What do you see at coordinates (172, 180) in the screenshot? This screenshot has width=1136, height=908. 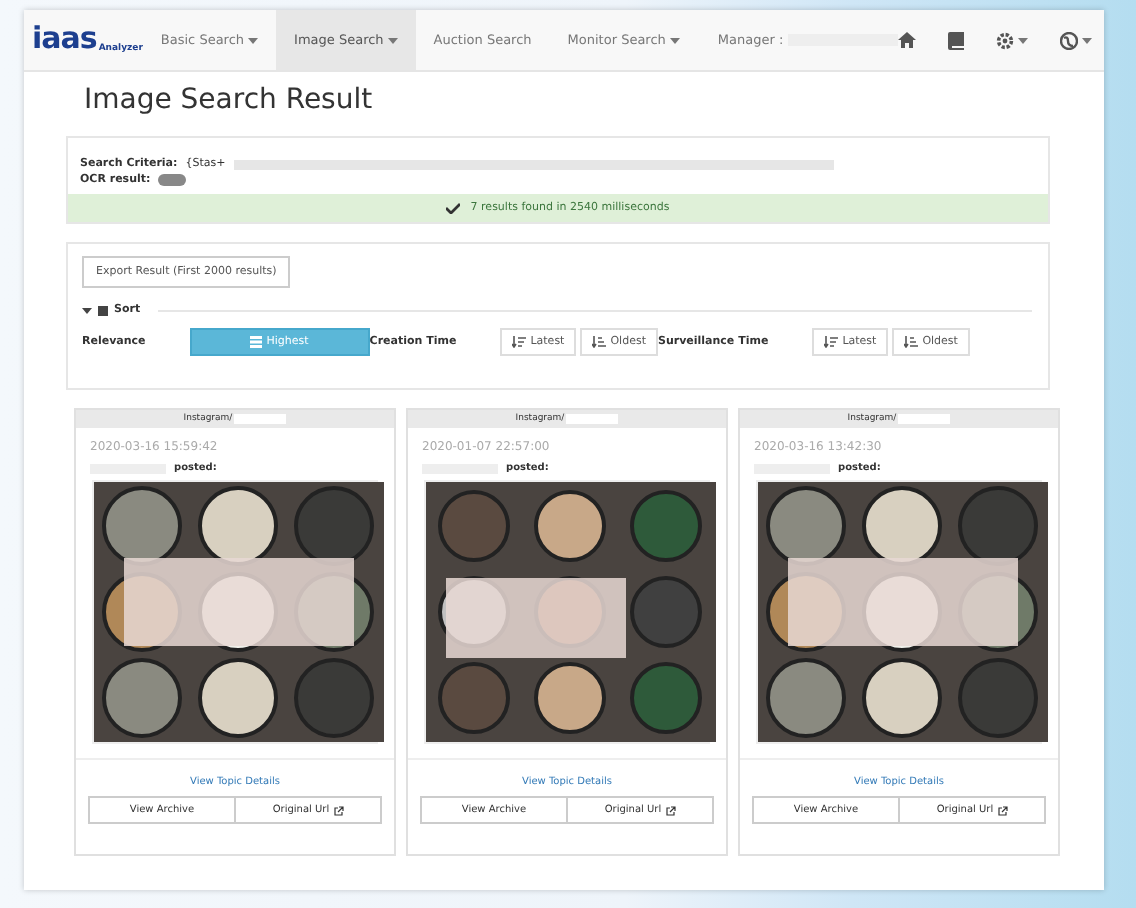 I see `ocr-badge` at bounding box center [172, 180].